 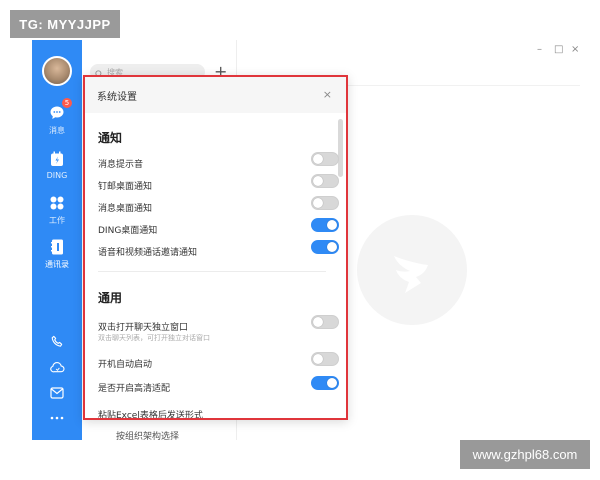 What do you see at coordinates (148, 253) in the screenshot?
I see `setting-label: 语音和视频通话邀请通知` at bounding box center [148, 253].